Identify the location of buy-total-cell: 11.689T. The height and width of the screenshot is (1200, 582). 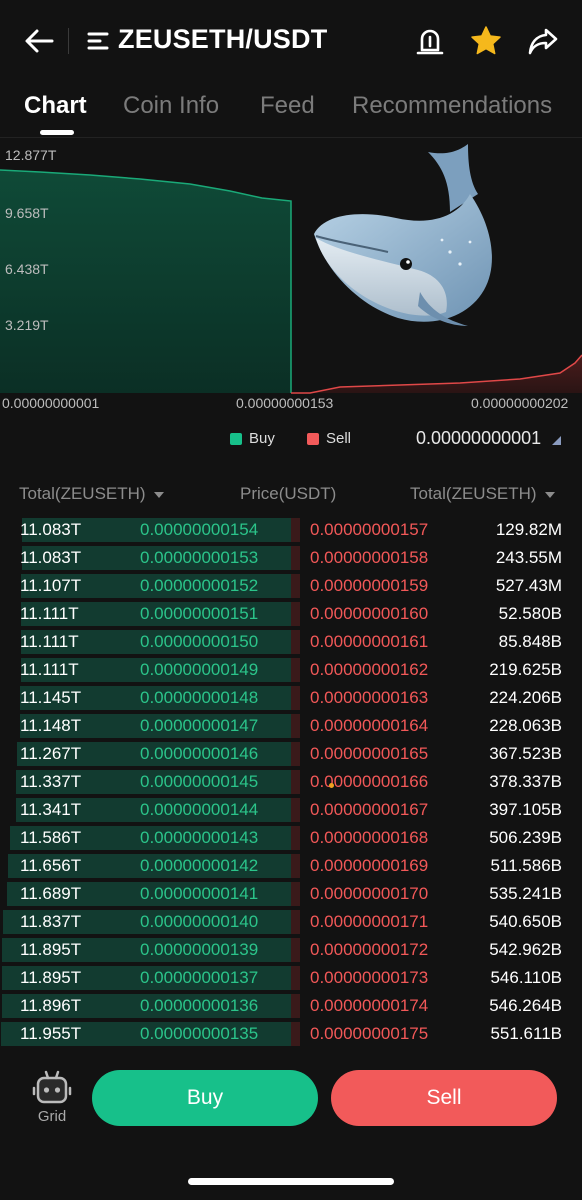
(51, 893).